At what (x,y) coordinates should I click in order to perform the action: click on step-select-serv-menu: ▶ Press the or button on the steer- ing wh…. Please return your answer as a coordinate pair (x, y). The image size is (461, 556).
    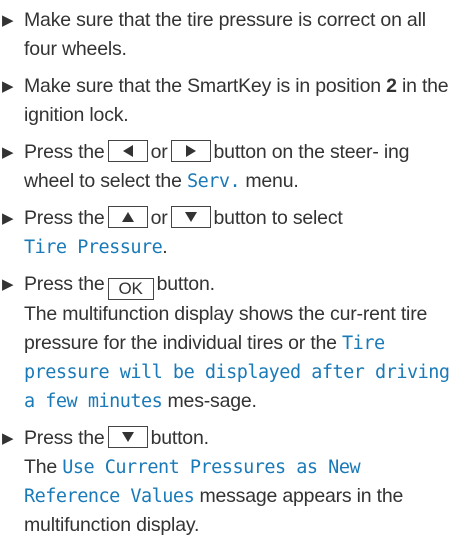
    Looking at the image, I should click on (230, 167).